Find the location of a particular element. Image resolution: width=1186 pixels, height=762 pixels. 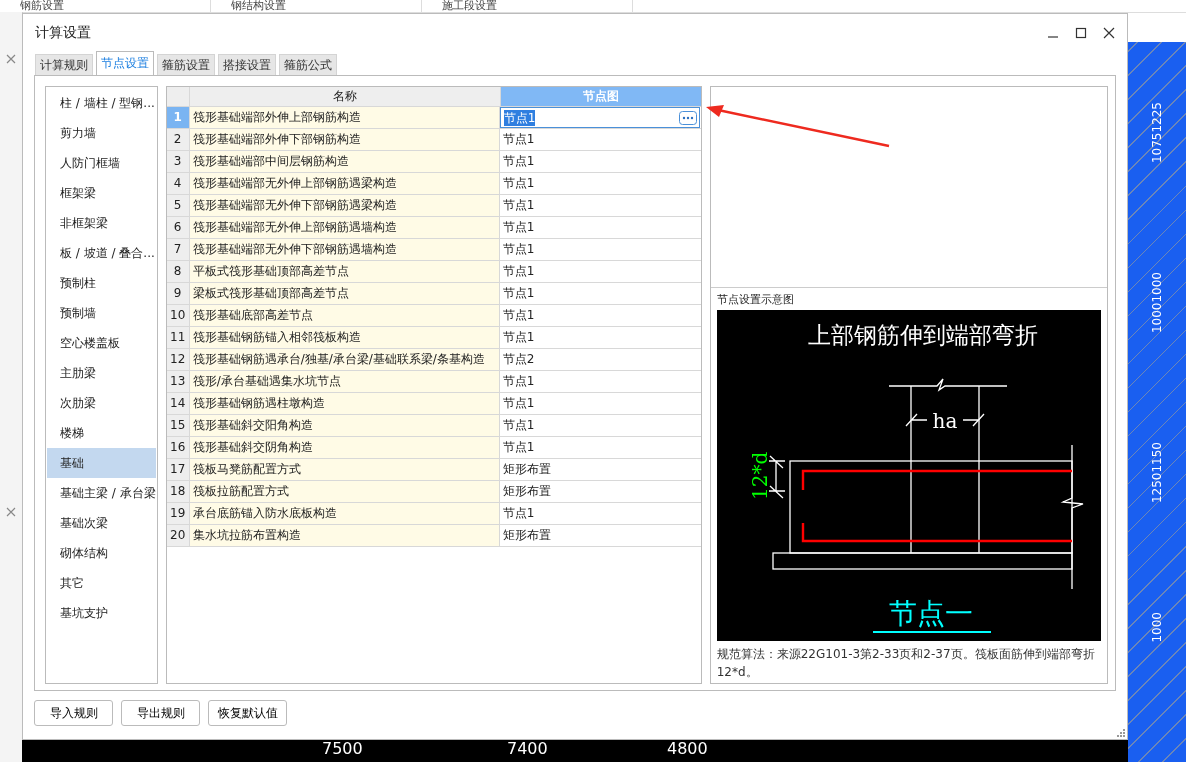

tab: 计算规则 is located at coordinates (64, 64).